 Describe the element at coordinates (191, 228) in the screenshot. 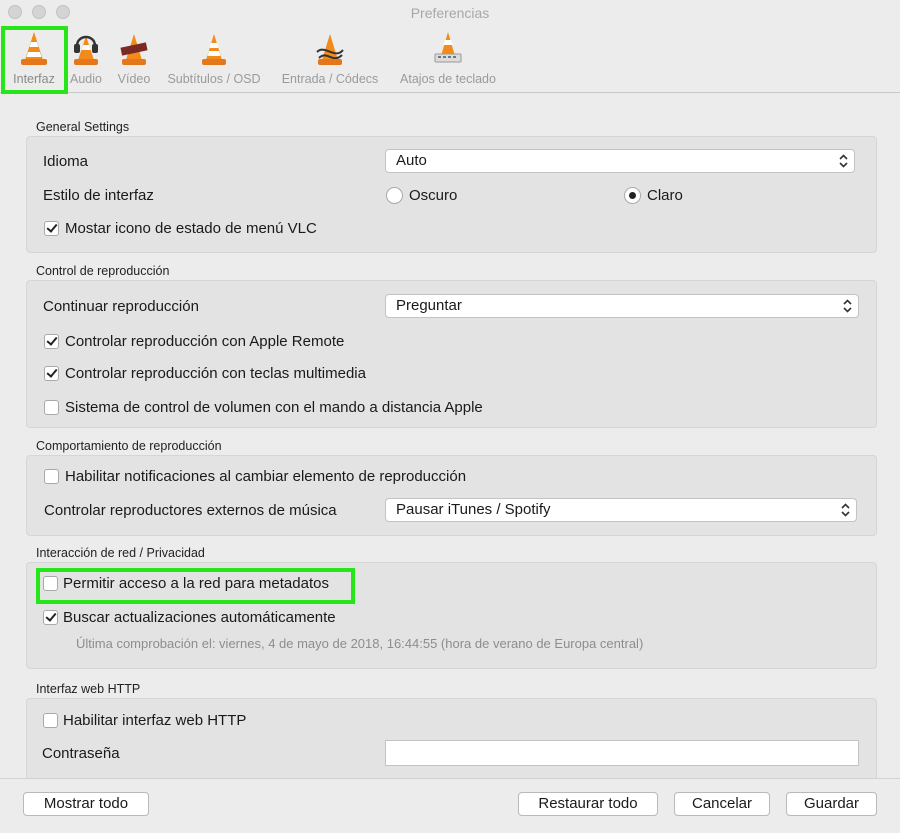

I see `menu-icon-label: Mostar icono de estado de menú VLC` at that location.